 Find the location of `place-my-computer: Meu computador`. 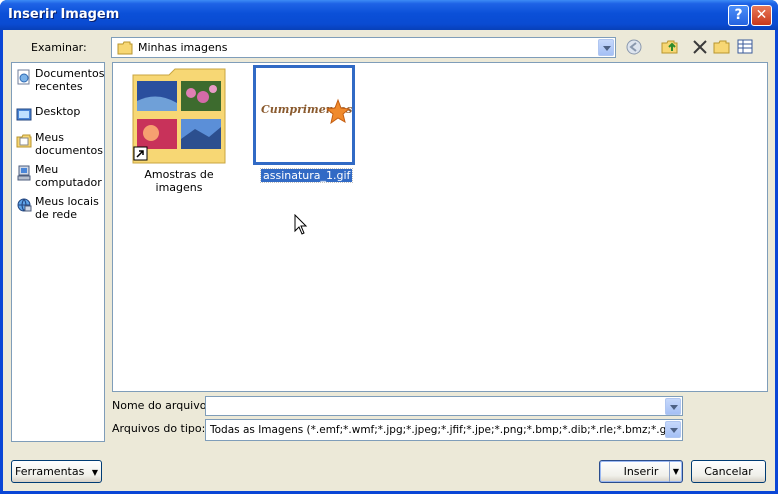

place-my-computer: Meu computador is located at coordinates (61, 177).